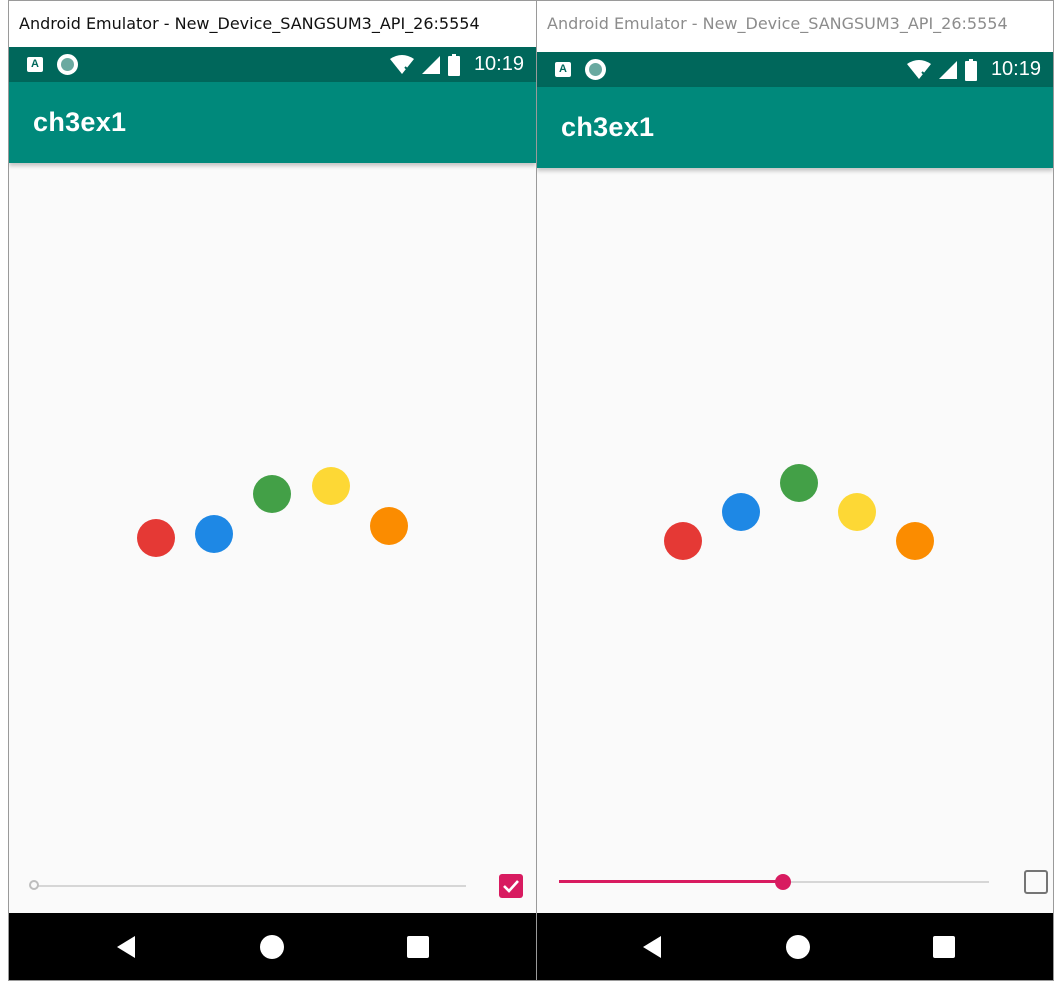 This screenshot has width=1054, height=981. I want to click on seekbar-track, so click(248, 886).